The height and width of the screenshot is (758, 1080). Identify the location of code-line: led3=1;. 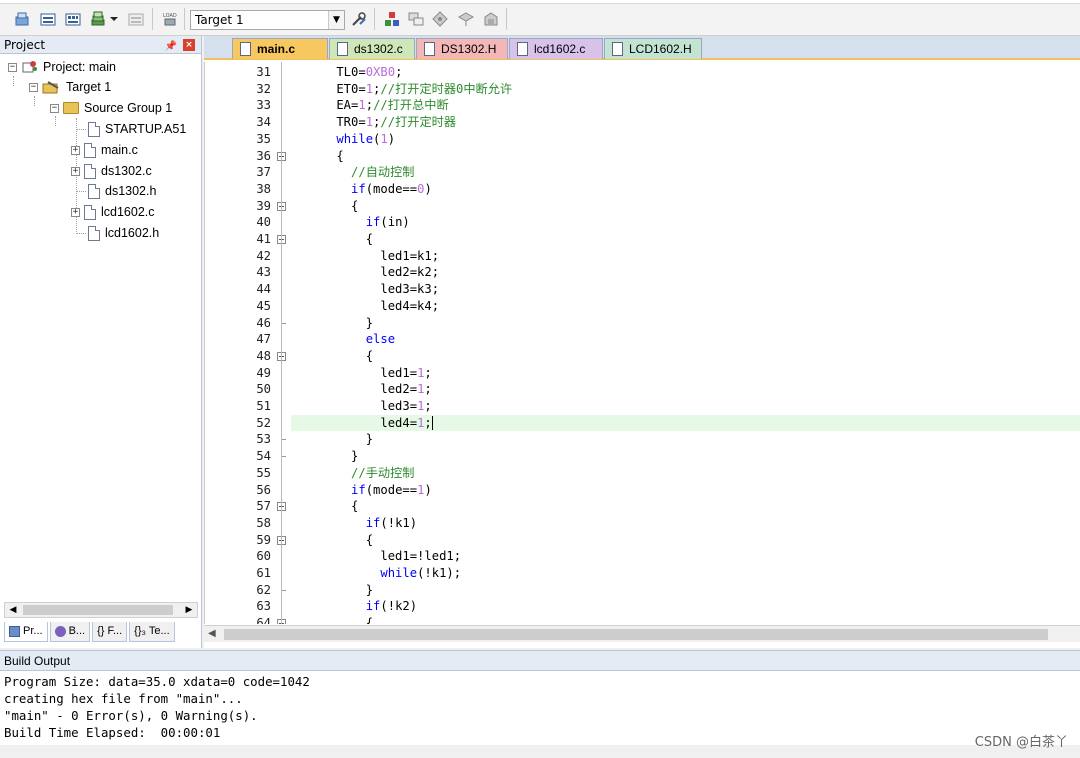
(369, 406).